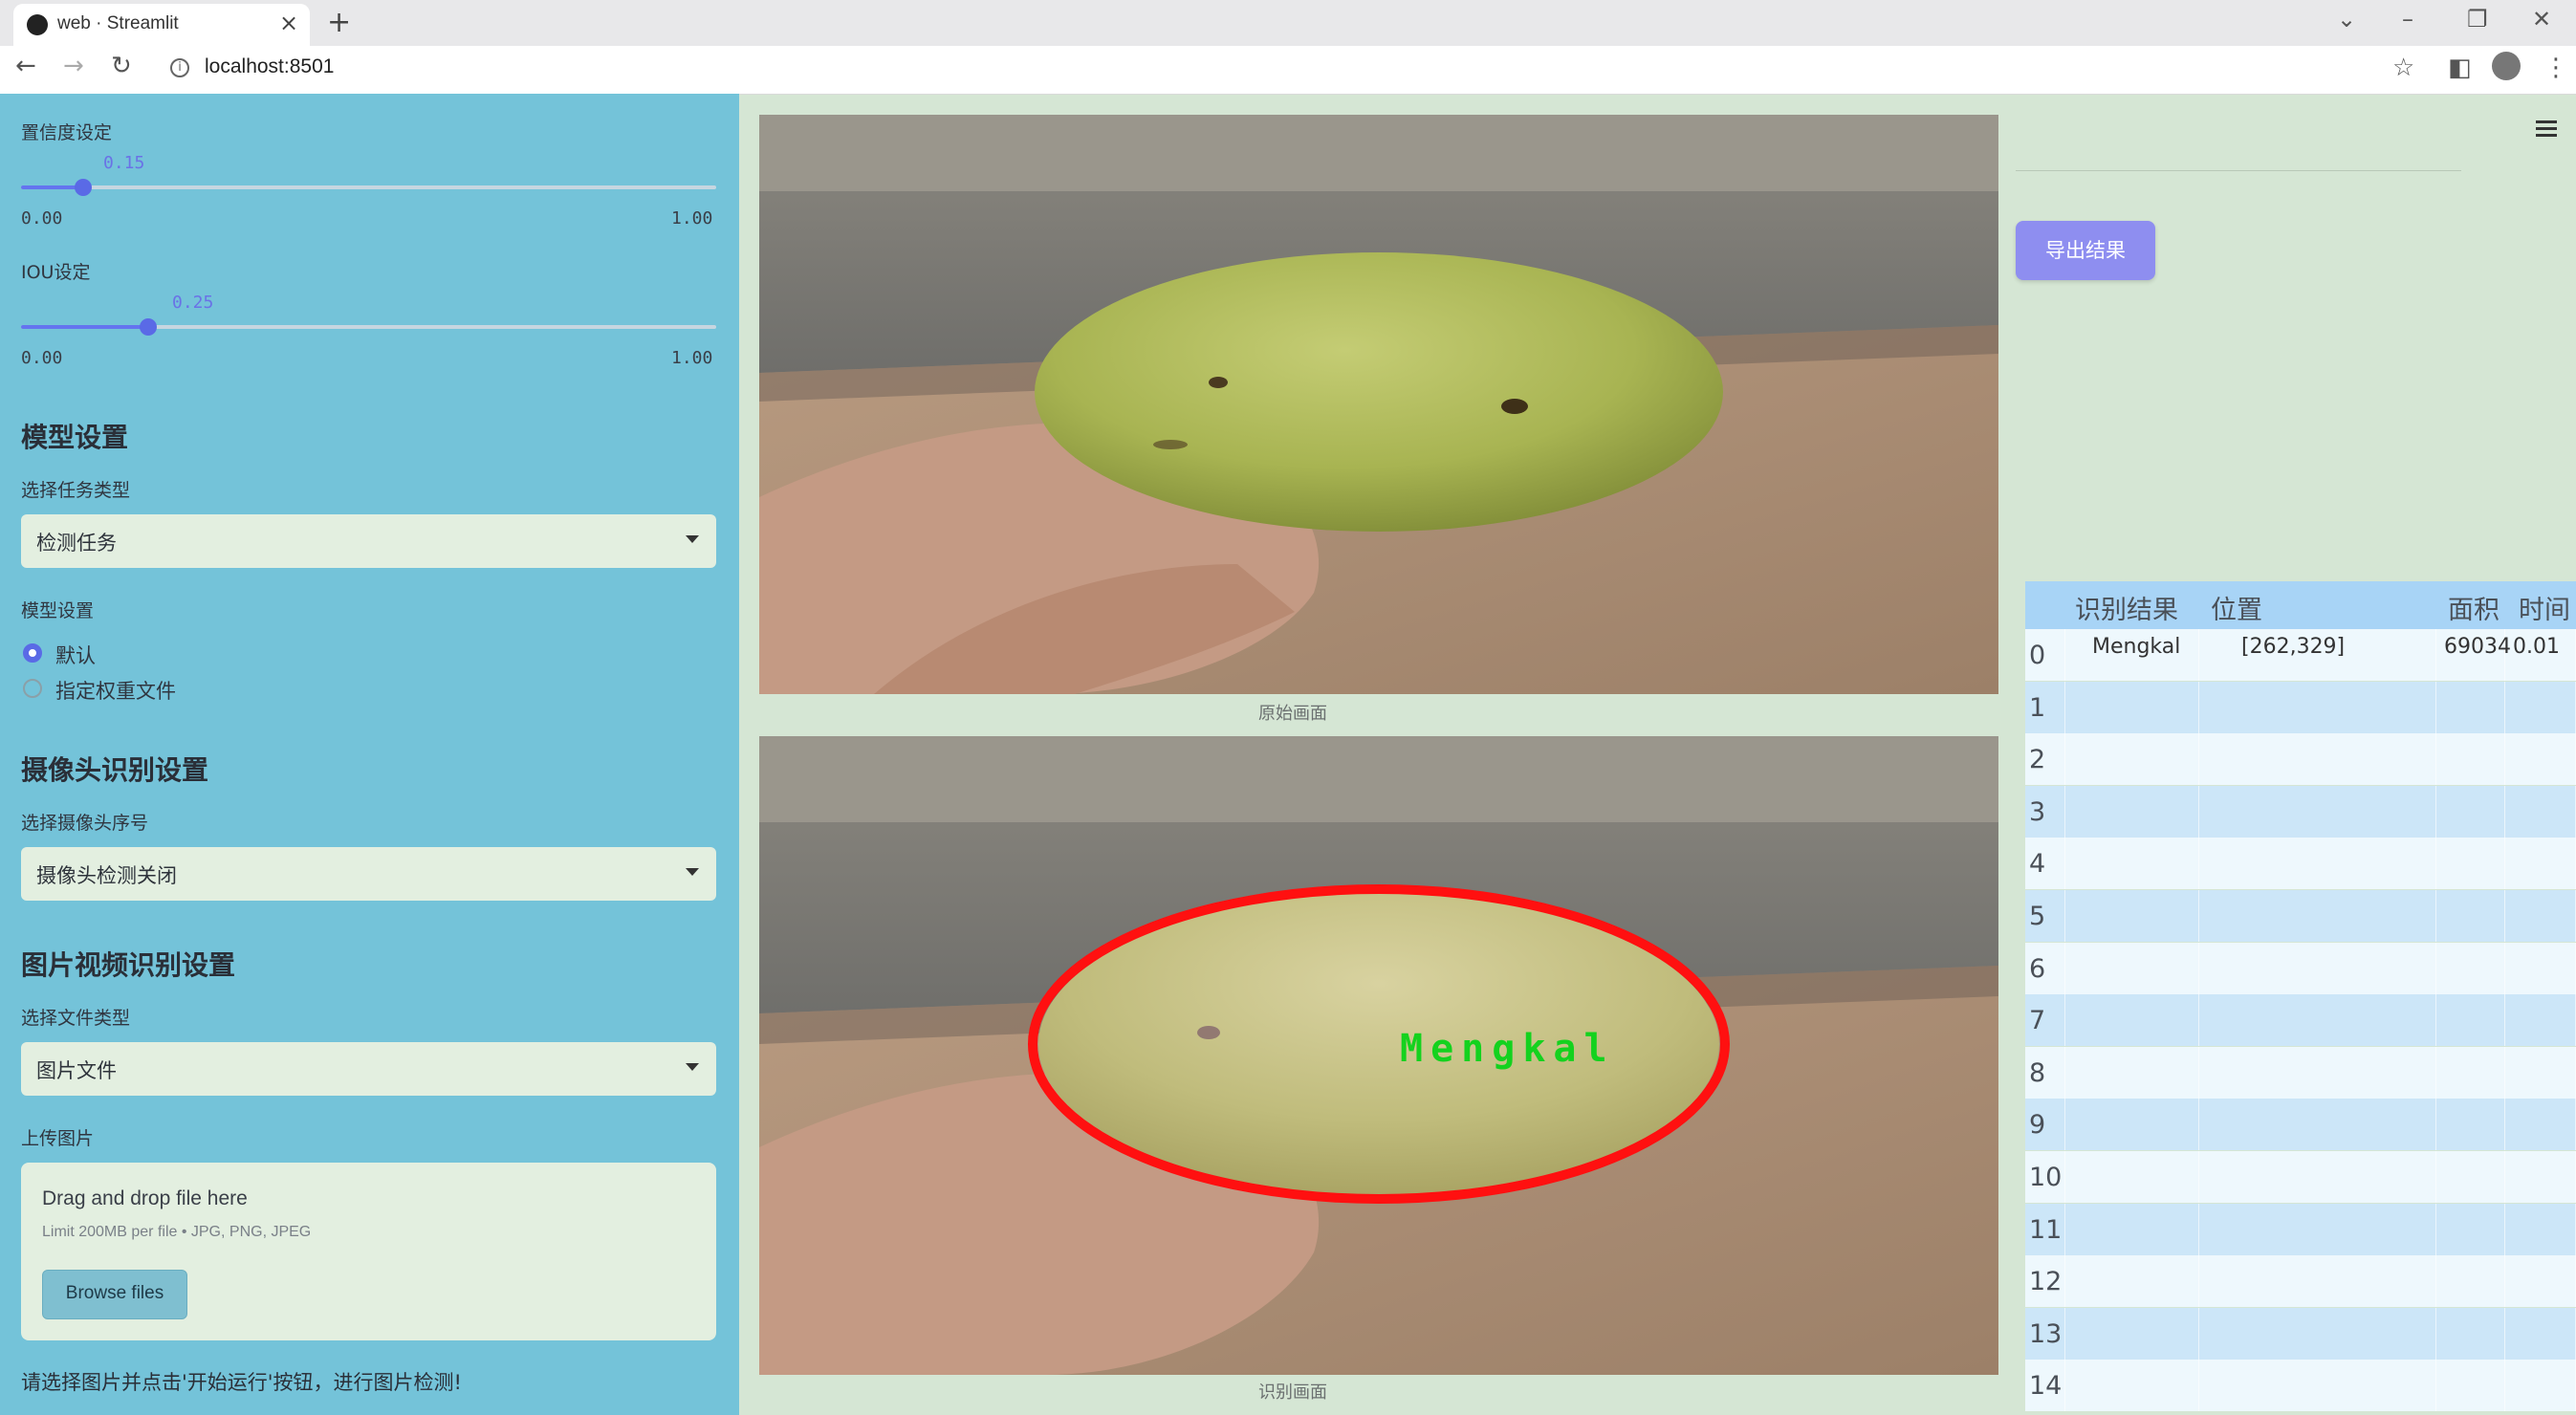 Image resolution: width=2576 pixels, height=1415 pixels. What do you see at coordinates (2045, 1229) in the screenshot?
I see `row-index: 11` at bounding box center [2045, 1229].